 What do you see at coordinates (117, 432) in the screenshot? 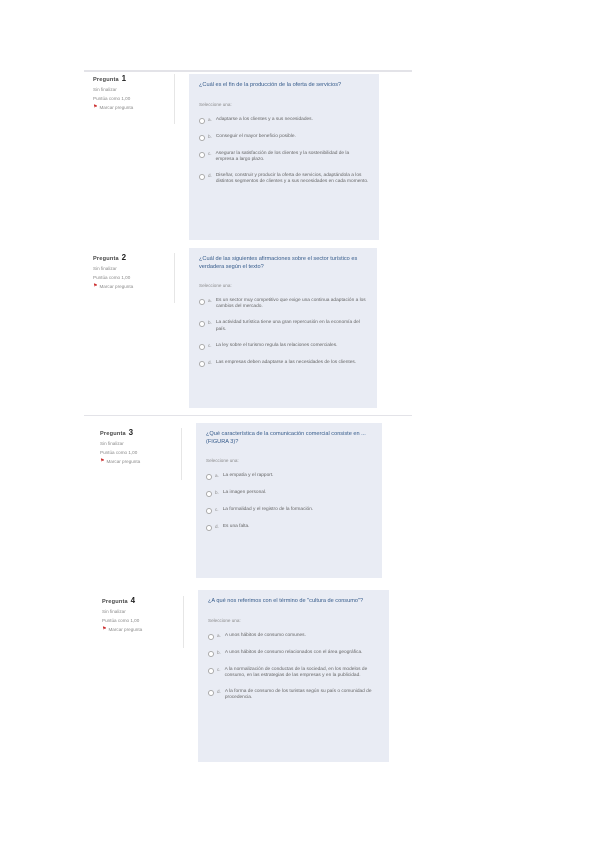
I see `question-number: Pregunta 3` at bounding box center [117, 432].